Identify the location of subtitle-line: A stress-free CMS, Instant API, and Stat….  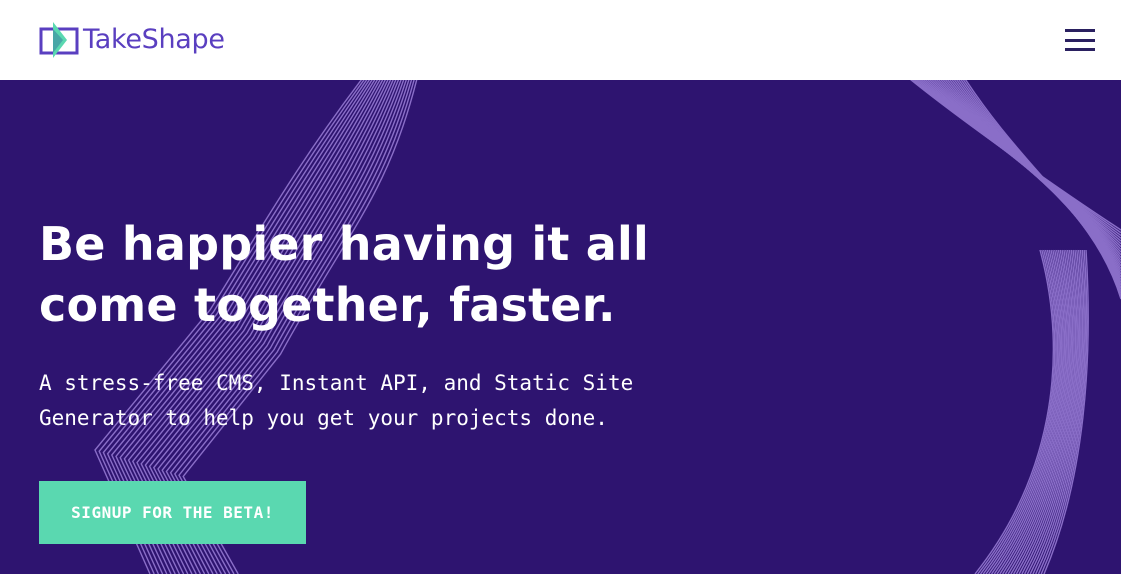
(336, 383).